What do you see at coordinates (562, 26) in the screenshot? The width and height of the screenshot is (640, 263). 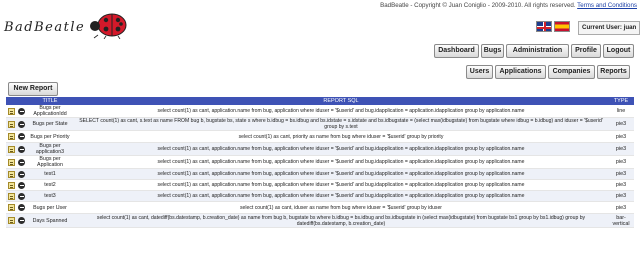 I see `spain-flag-icon` at bounding box center [562, 26].